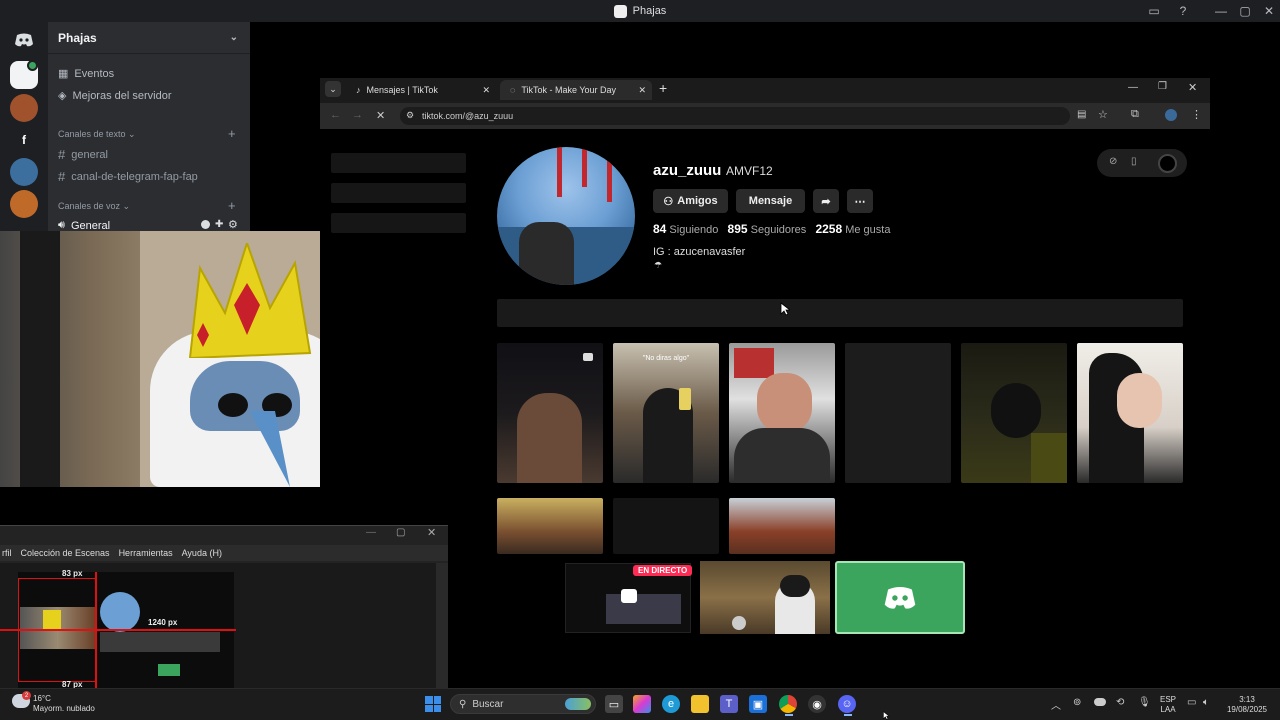 The width and height of the screenshot is (1280, 720). Describe the element at coordinates (128, 176) in the screenshot. I see `channel-telegram: # canal-de-telegram-fap-fap` at that location.